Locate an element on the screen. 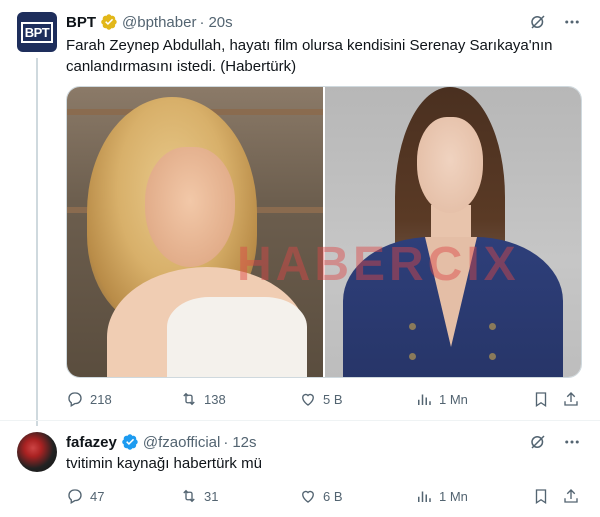 Image resolution: width=600 pixels, height=517 pixels. avatar: BPT is located at coordinates (37, 32).